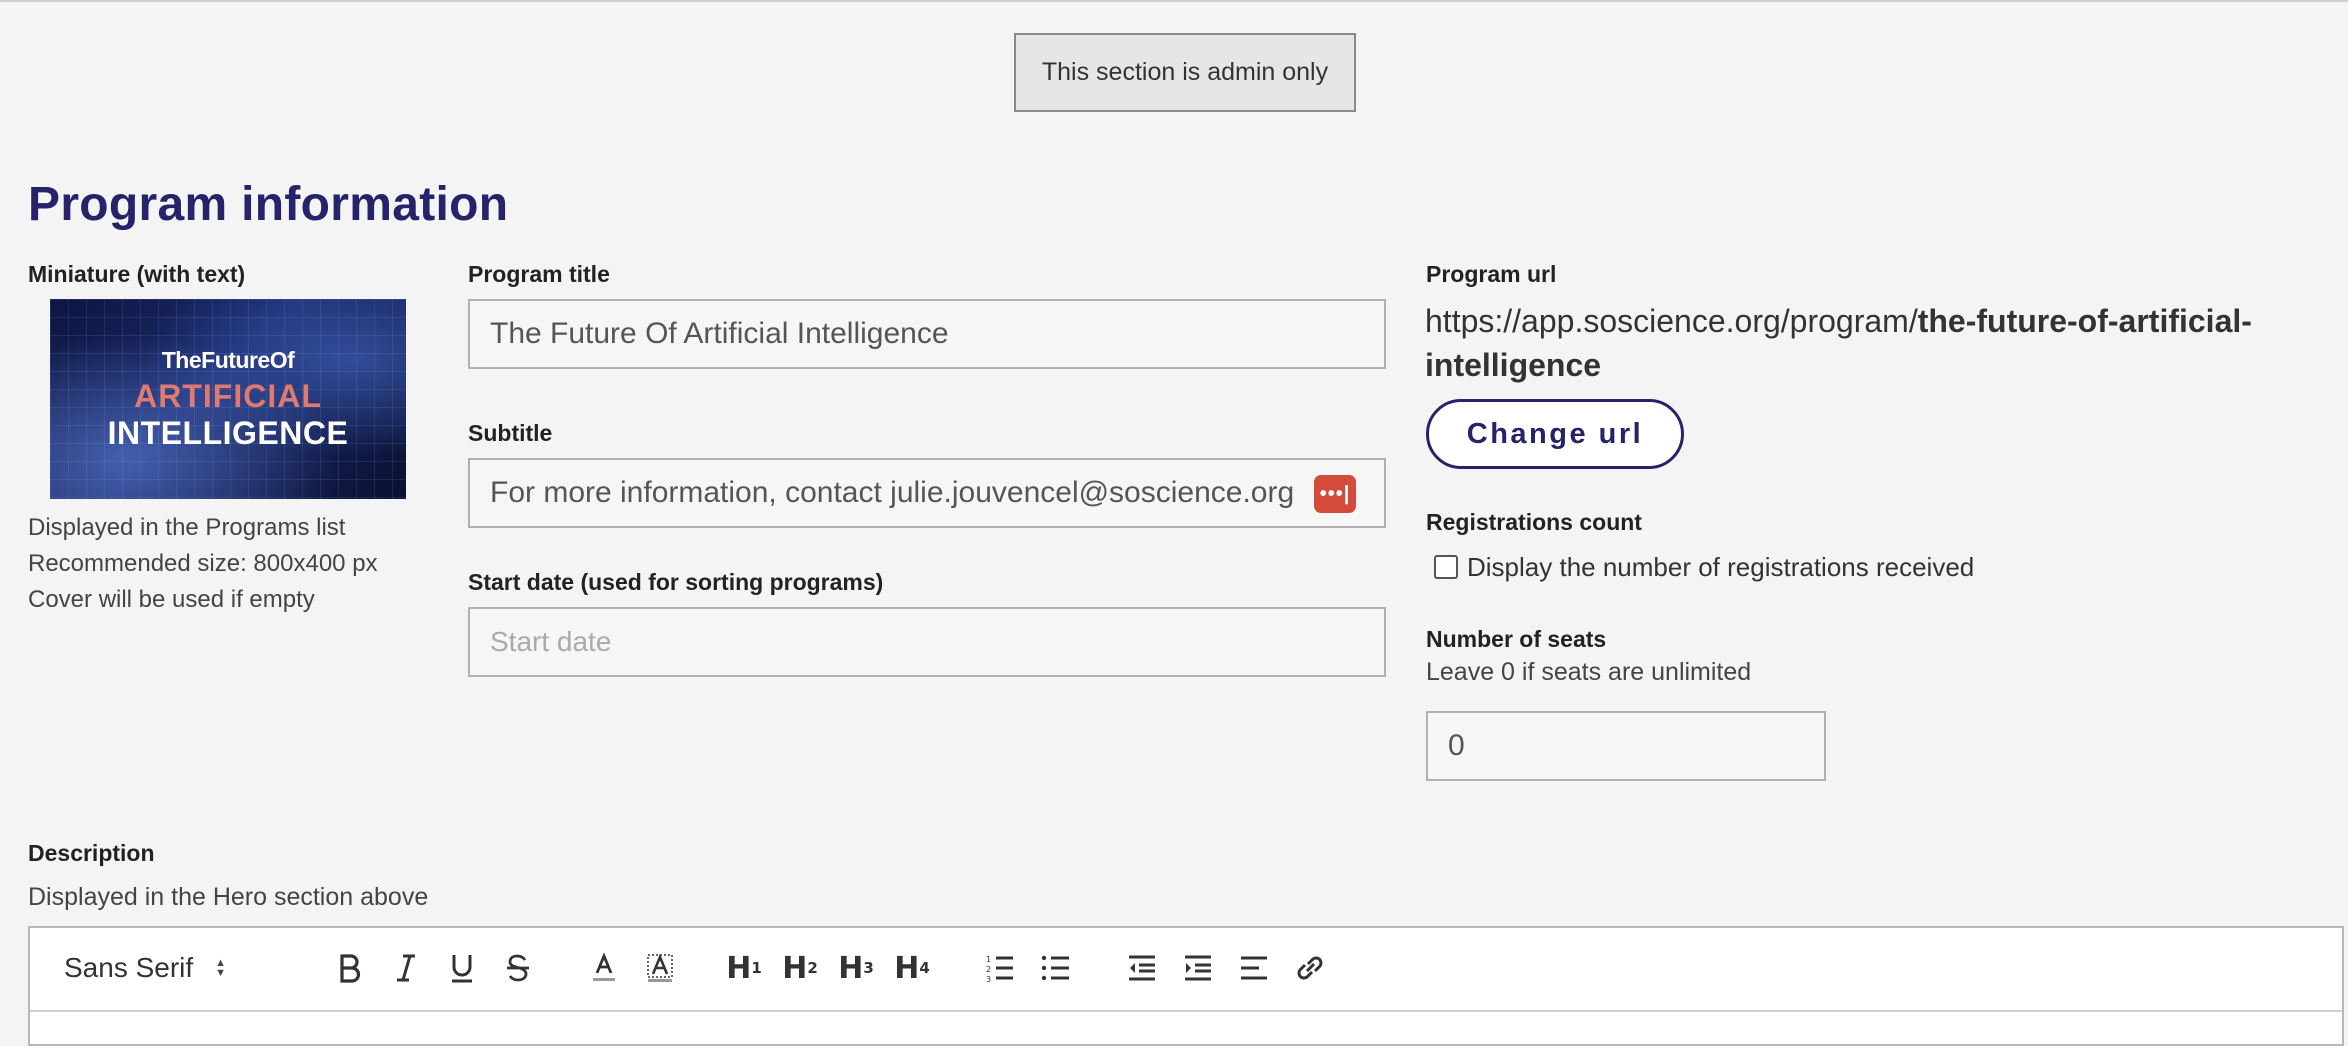  I want to click on seats-input: 0, so click(1626, 746).